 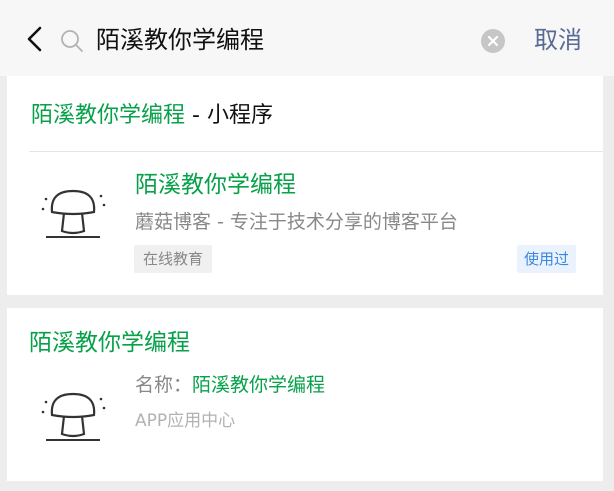 What do you see at coordinates (558, 40) in the screenshot?
I see `cancel-button: 取消` at bounding box center [558, 40].